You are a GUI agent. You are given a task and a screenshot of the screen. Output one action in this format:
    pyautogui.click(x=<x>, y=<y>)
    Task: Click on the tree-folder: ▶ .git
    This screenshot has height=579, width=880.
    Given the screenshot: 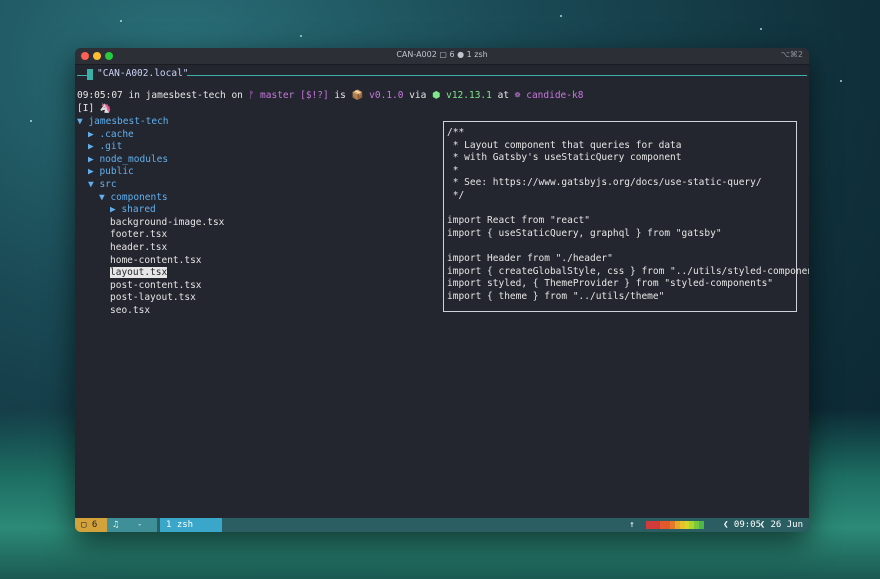 What is the action you would take?
    pyautogui.click(x=105, y=147)
    